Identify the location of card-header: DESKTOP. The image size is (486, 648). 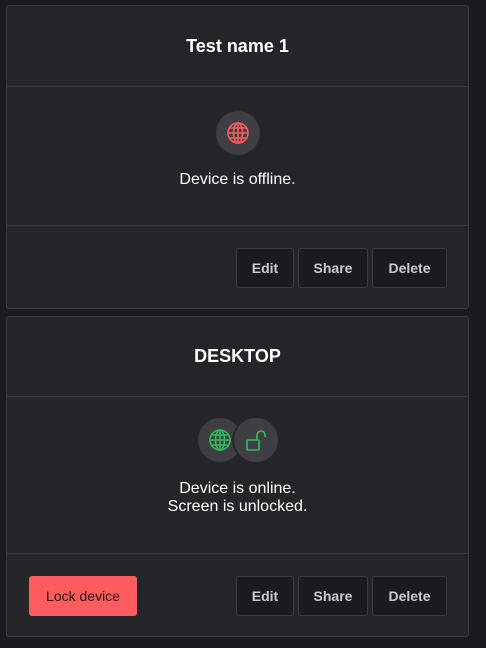
(237, 357).